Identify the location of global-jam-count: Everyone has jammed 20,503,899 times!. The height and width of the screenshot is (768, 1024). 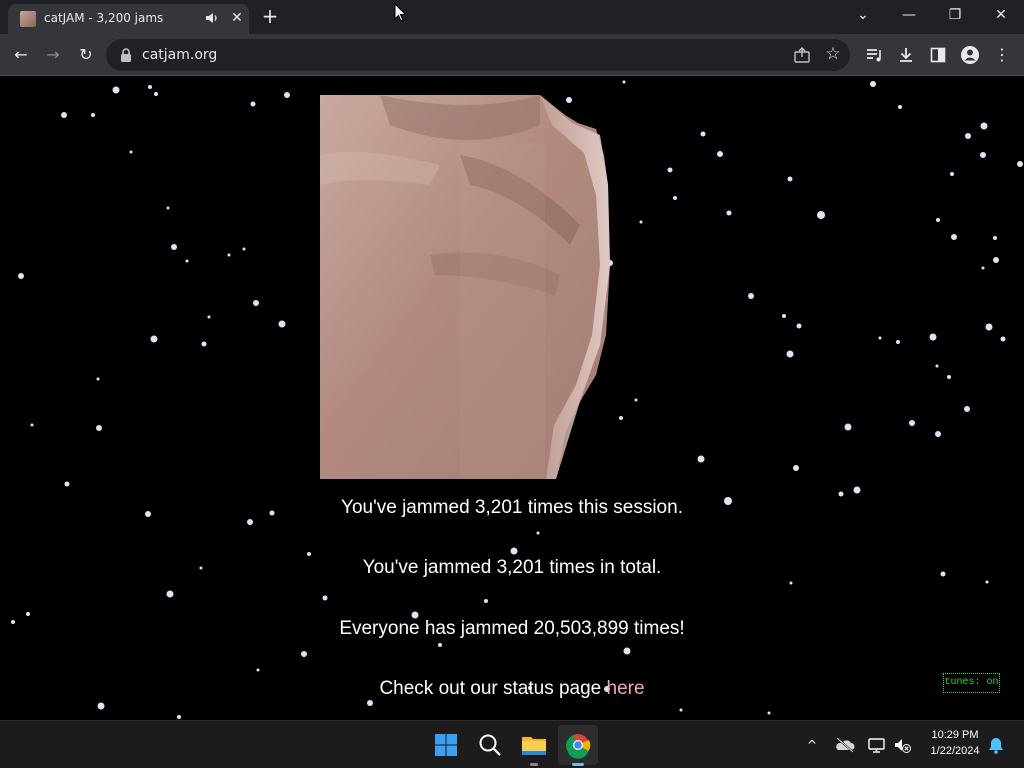
(512, 628).